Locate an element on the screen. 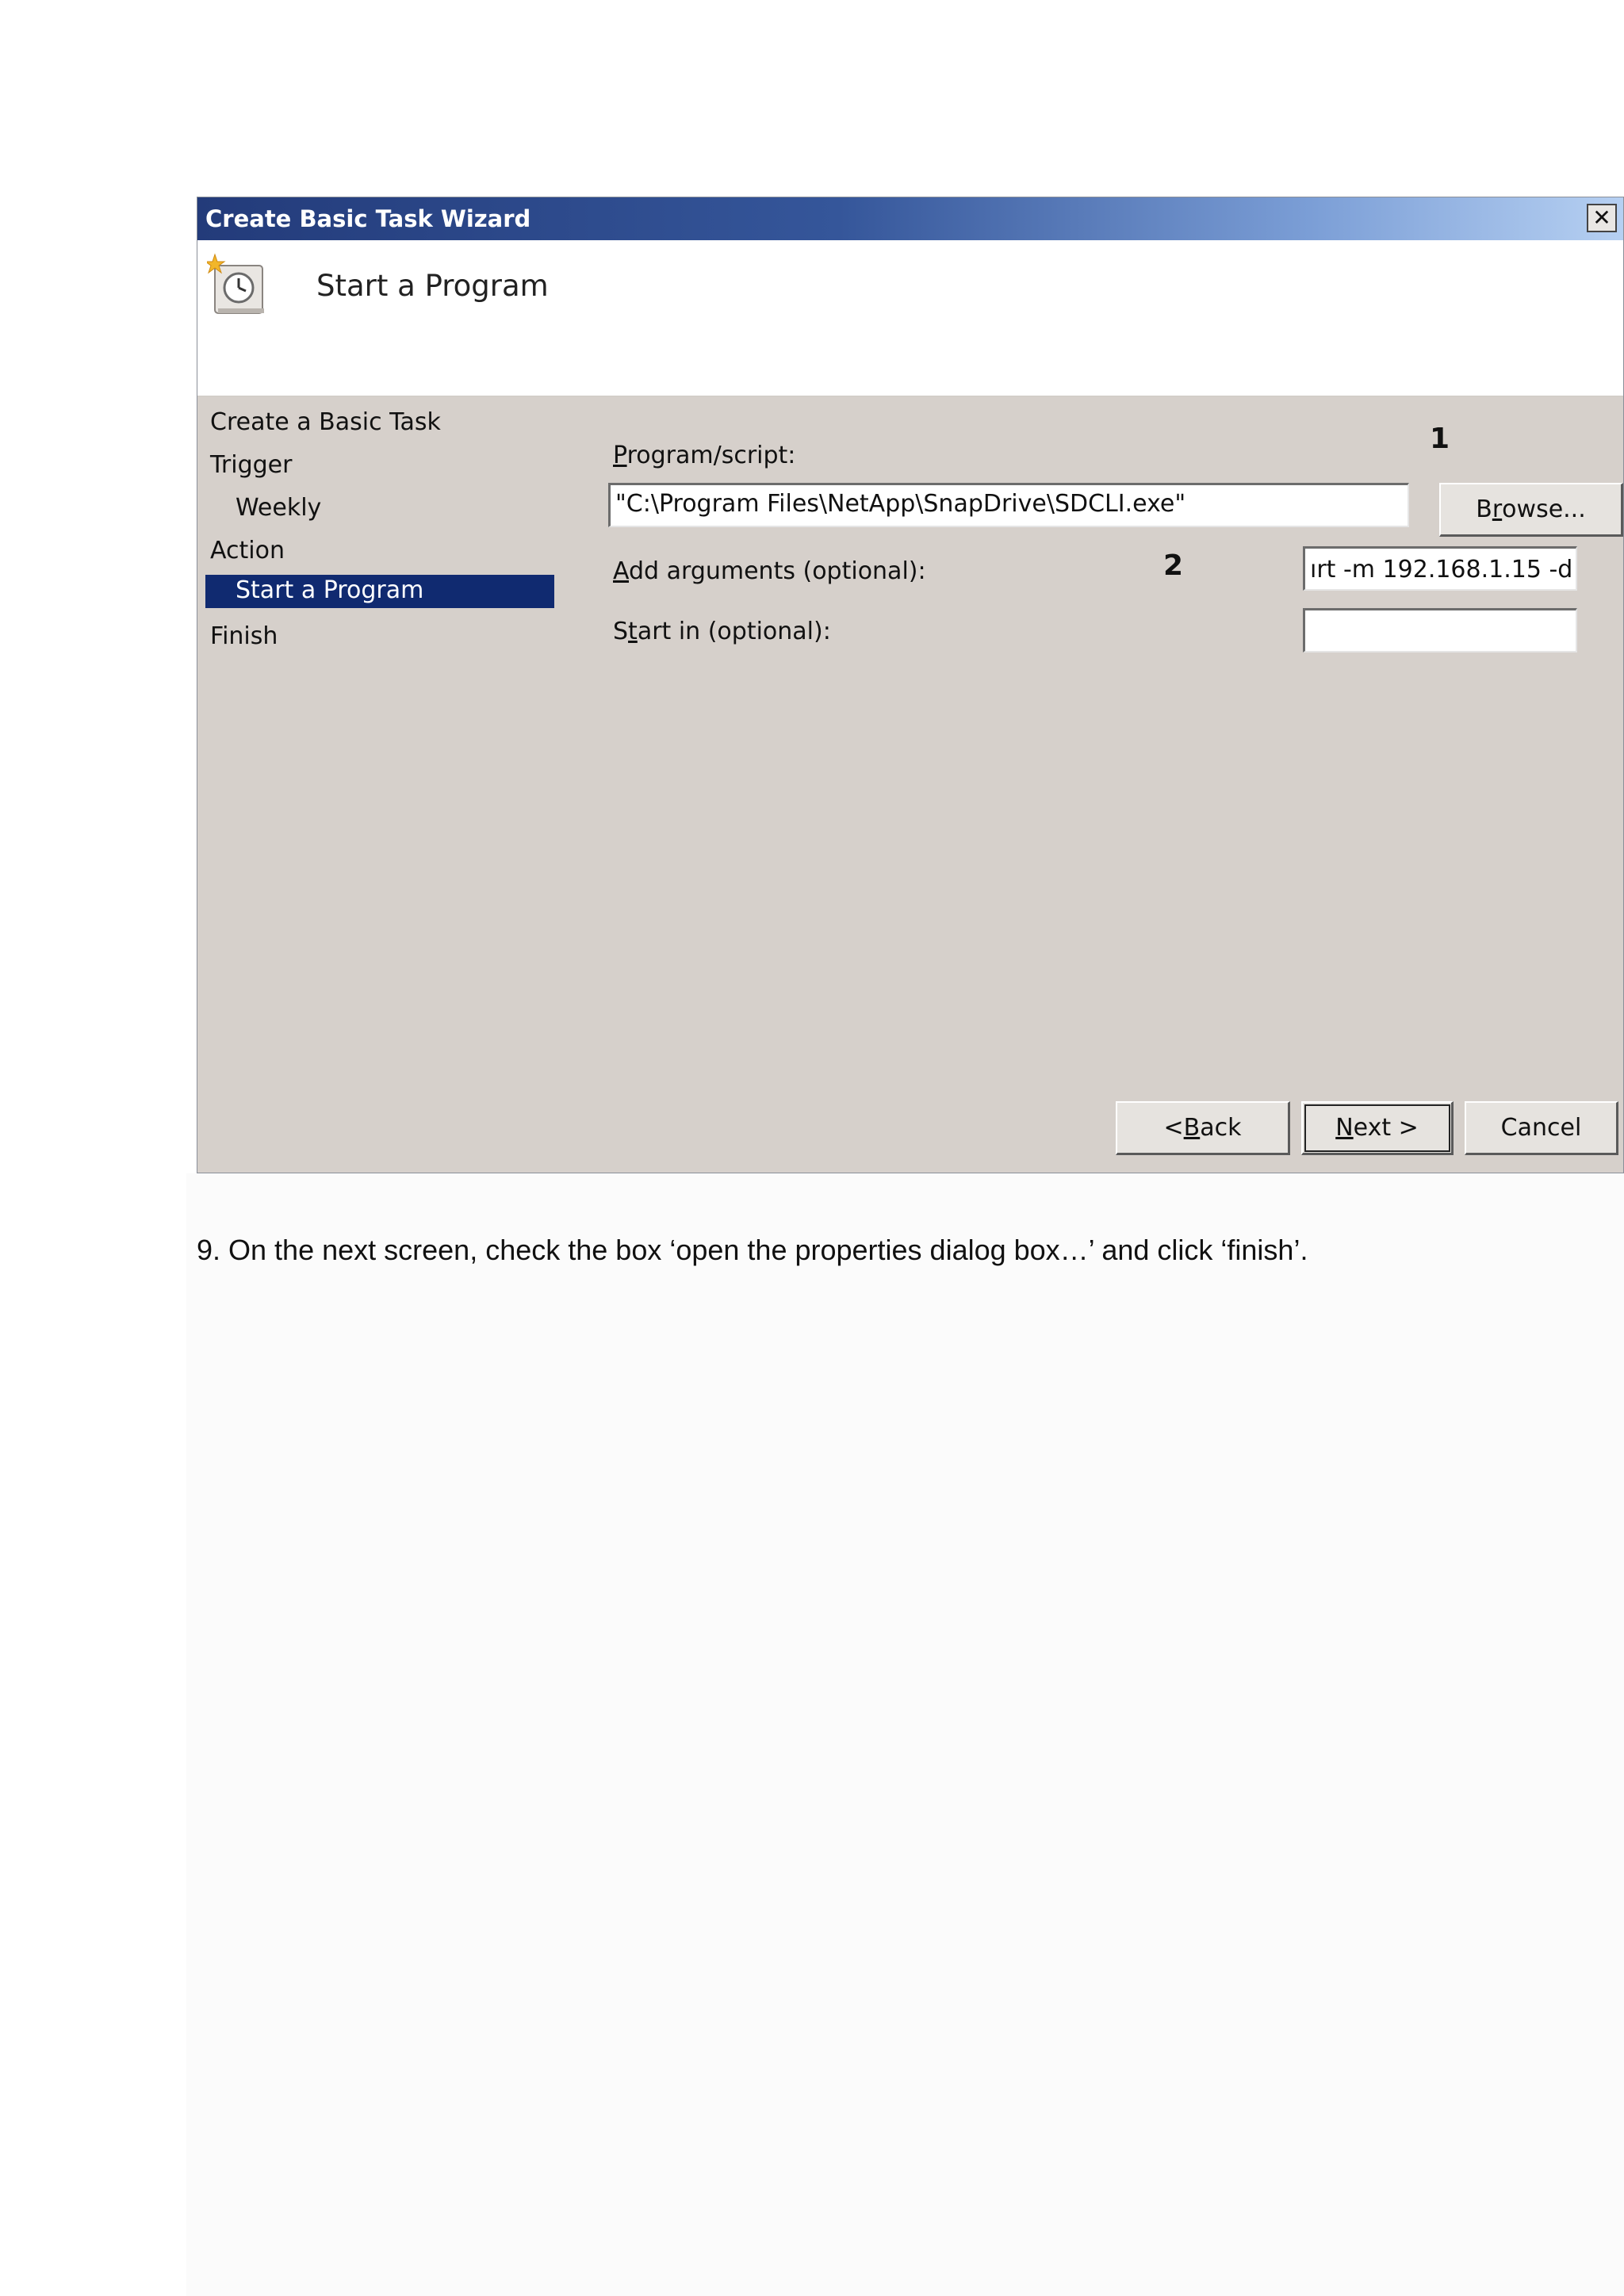 The height and width of the screenshot is (2296, 1624). next-button: Next > is located at coordinates (1377, 1128).